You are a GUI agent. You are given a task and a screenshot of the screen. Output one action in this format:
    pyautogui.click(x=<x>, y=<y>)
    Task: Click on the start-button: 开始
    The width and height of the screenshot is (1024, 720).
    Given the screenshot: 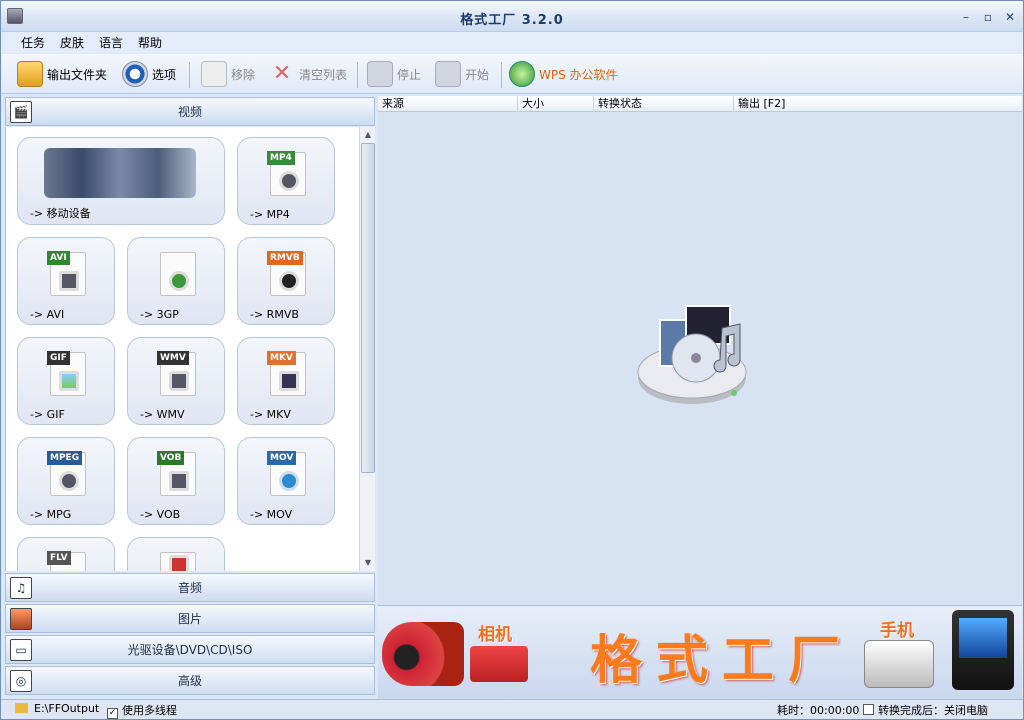 What is the action you would take?
    pyautogui.click(x=462, y=74)
    